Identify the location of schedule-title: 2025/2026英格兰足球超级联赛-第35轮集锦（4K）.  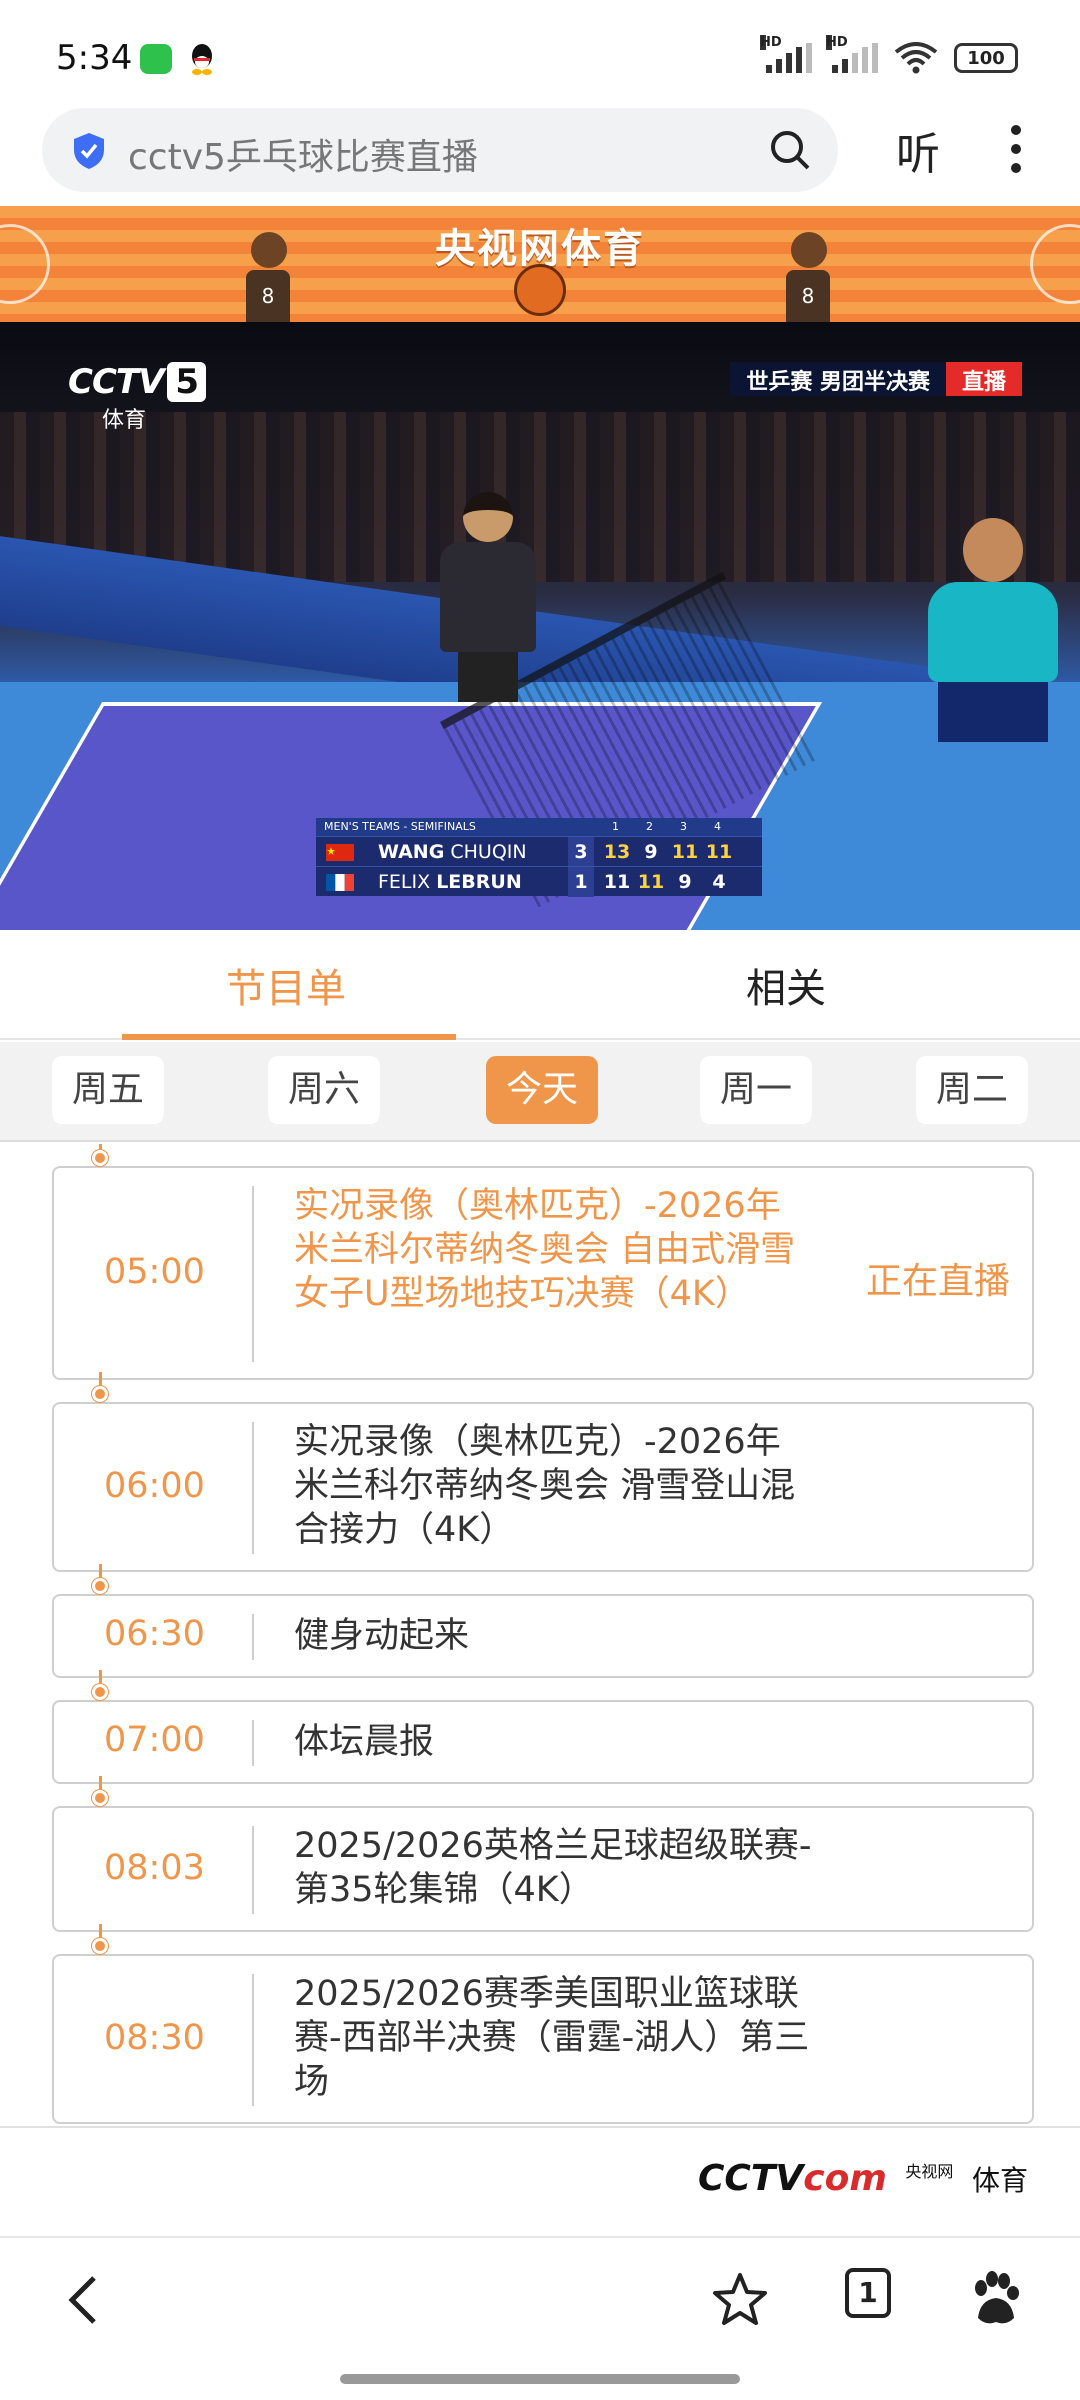
(553, 1868).